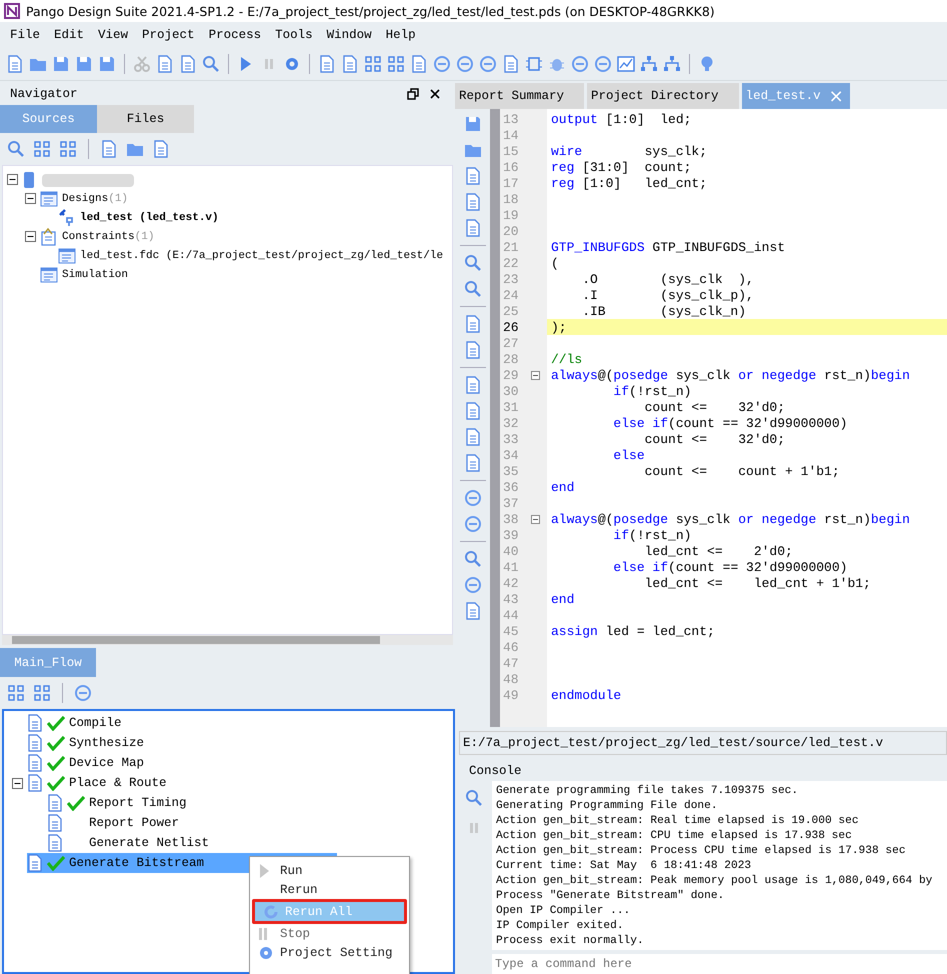 Image resolution: width=947 pixels, height=974 pixels. What do you see at coordinates (413, 94) in the screenshot?
I see `restore-icon` at bounding box center [413, 94].